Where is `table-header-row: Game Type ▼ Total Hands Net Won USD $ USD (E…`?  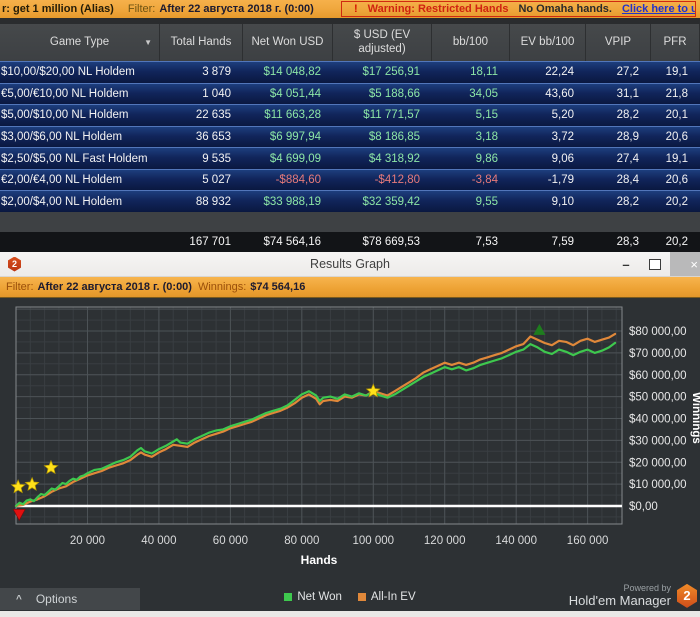 table-header-row: Game Type ▼ Total Hands Net Won USD $ USD (E… is located at coordinates (350, 42).